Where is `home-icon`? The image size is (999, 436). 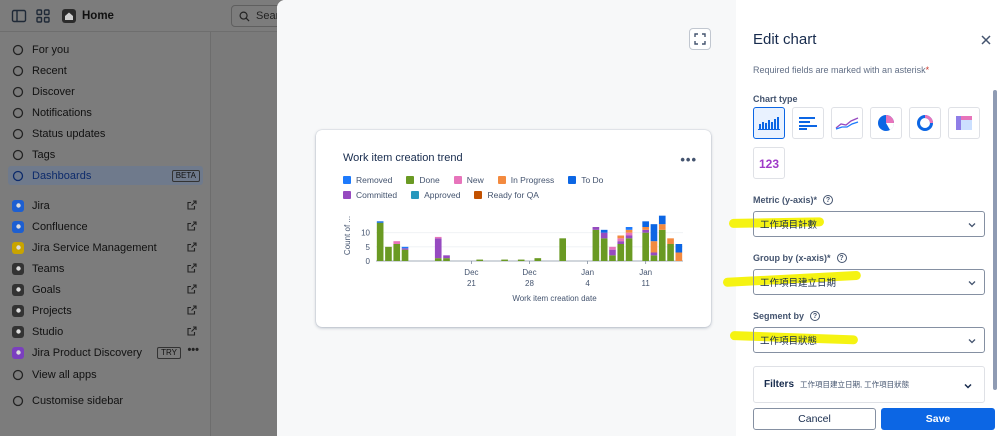
home-icon is located at coordinates (69, 16).